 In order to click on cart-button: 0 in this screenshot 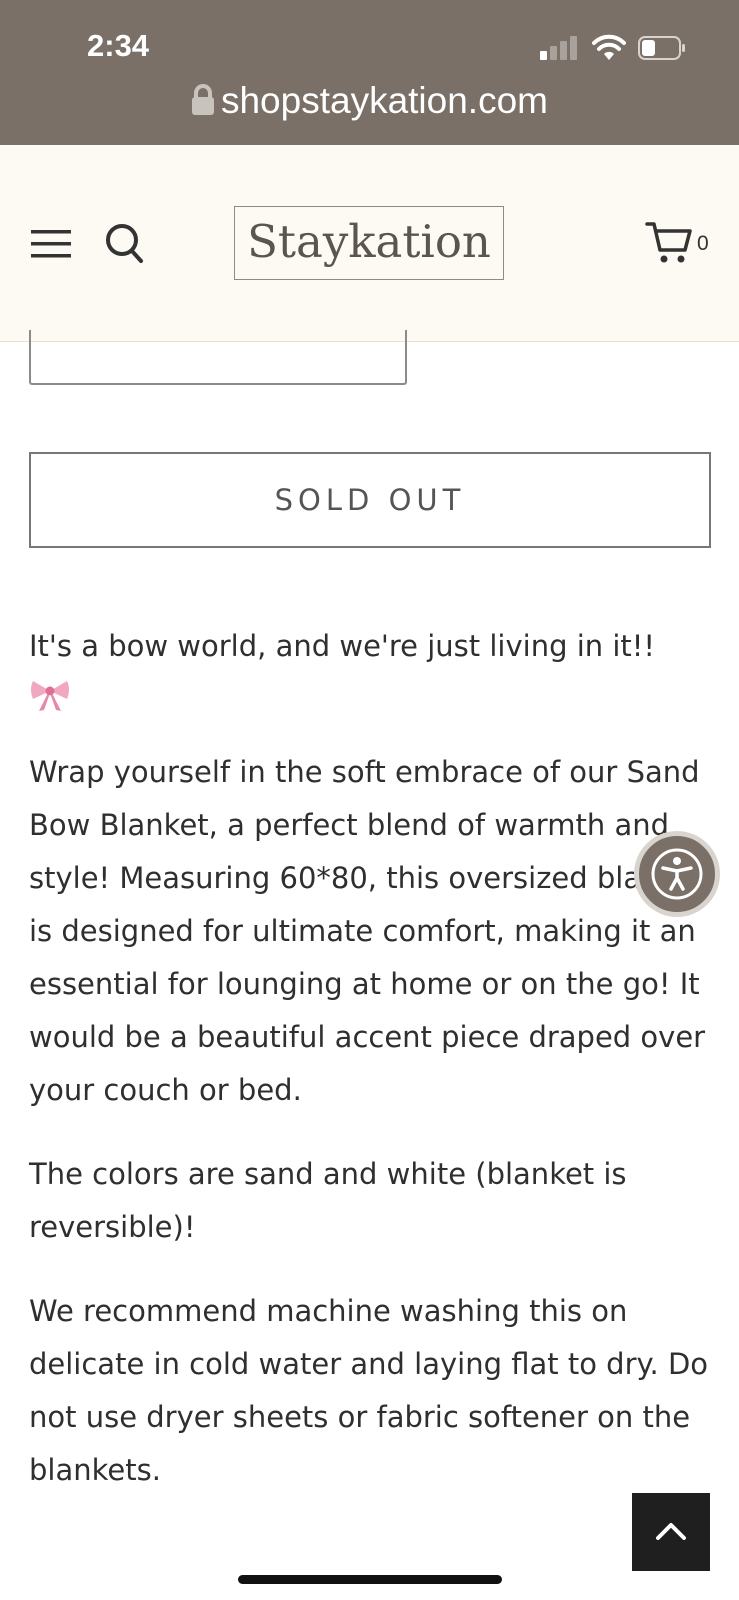, I will do `click(685, 243)`.